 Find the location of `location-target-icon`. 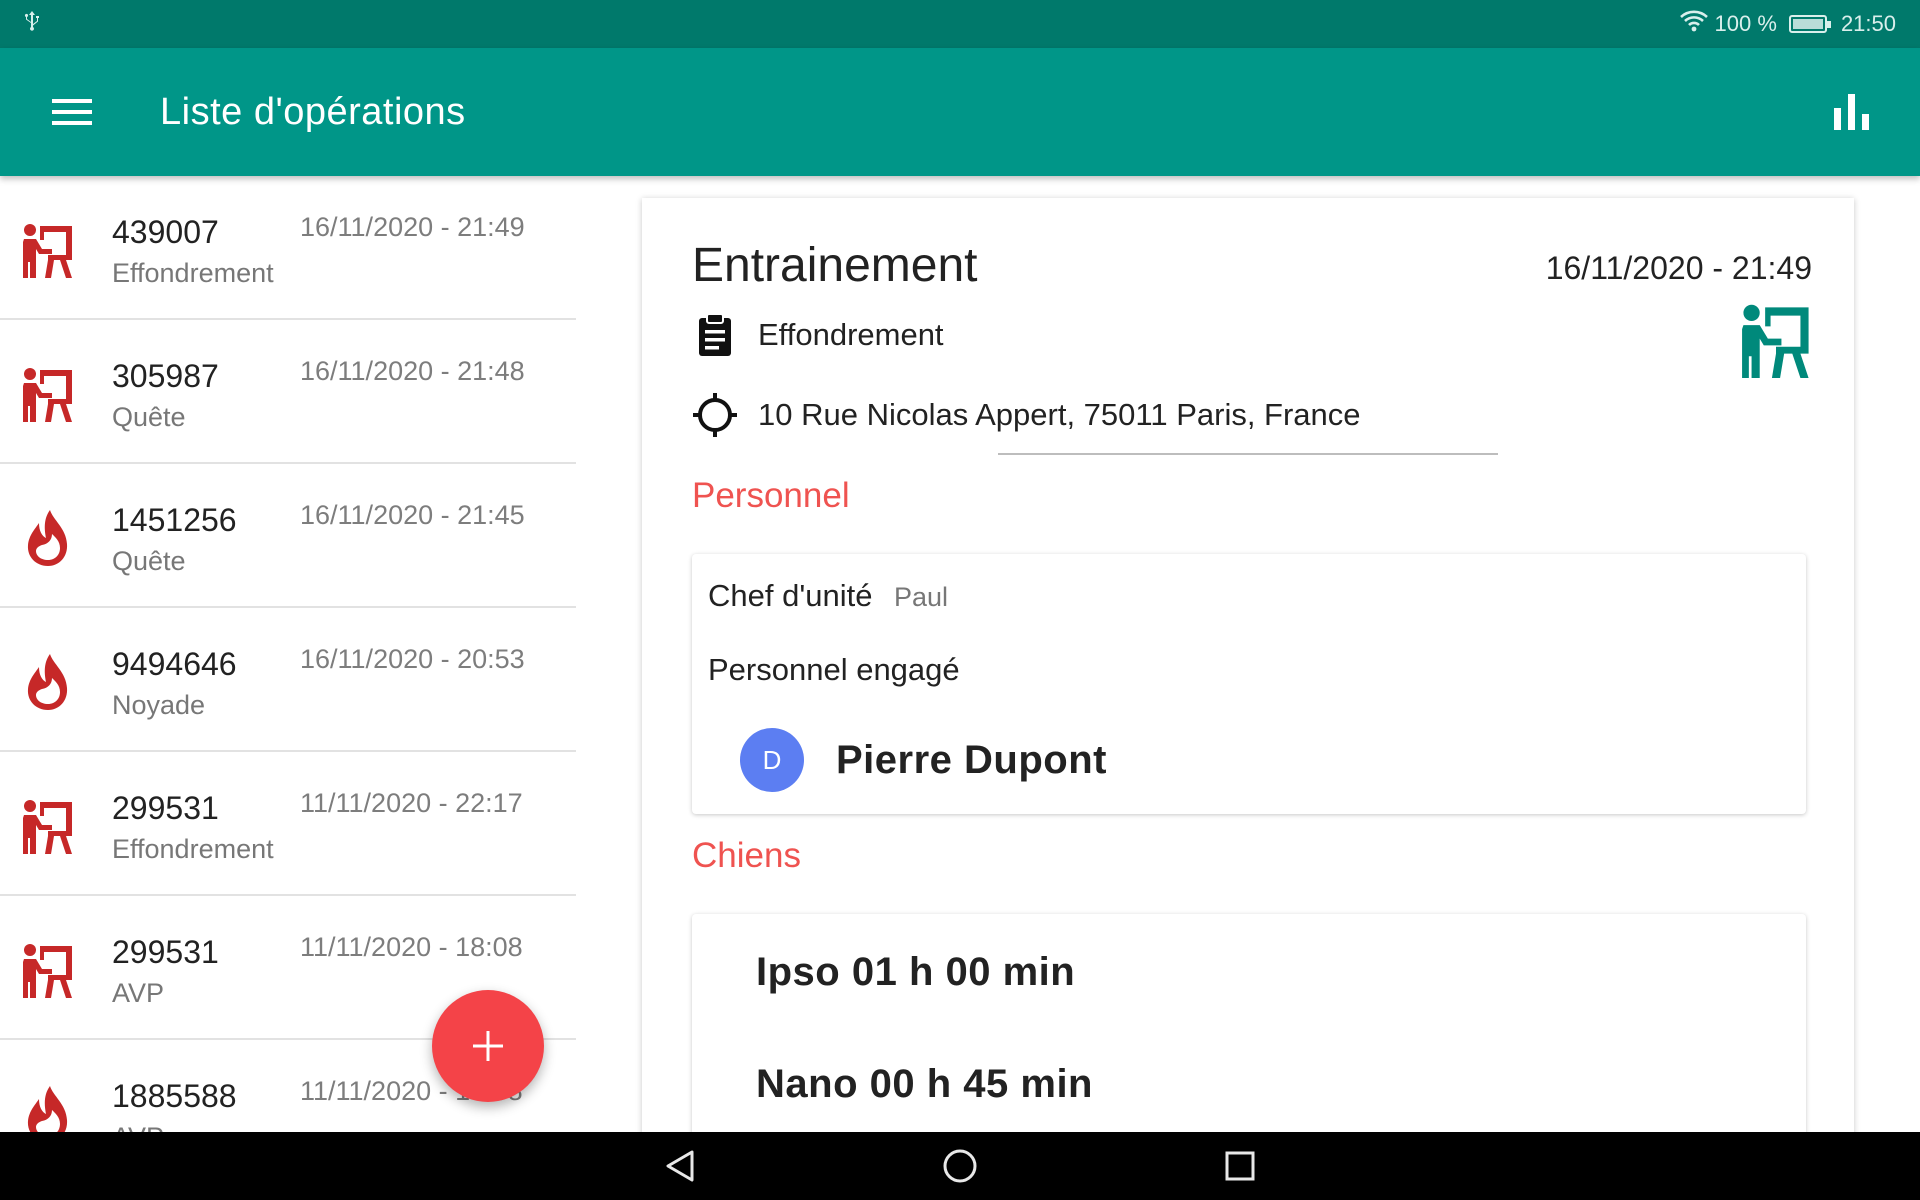

location-target-icon is located at coordinates (715, 415).